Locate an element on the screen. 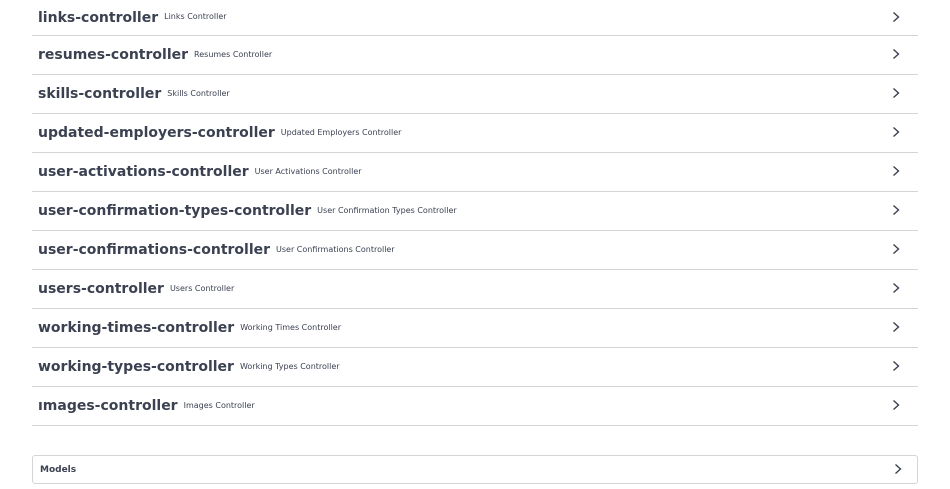 The height and width of the screenshot is (489, 950). tag-name: user-confirmations-controller is located at coordinates (154, 250).